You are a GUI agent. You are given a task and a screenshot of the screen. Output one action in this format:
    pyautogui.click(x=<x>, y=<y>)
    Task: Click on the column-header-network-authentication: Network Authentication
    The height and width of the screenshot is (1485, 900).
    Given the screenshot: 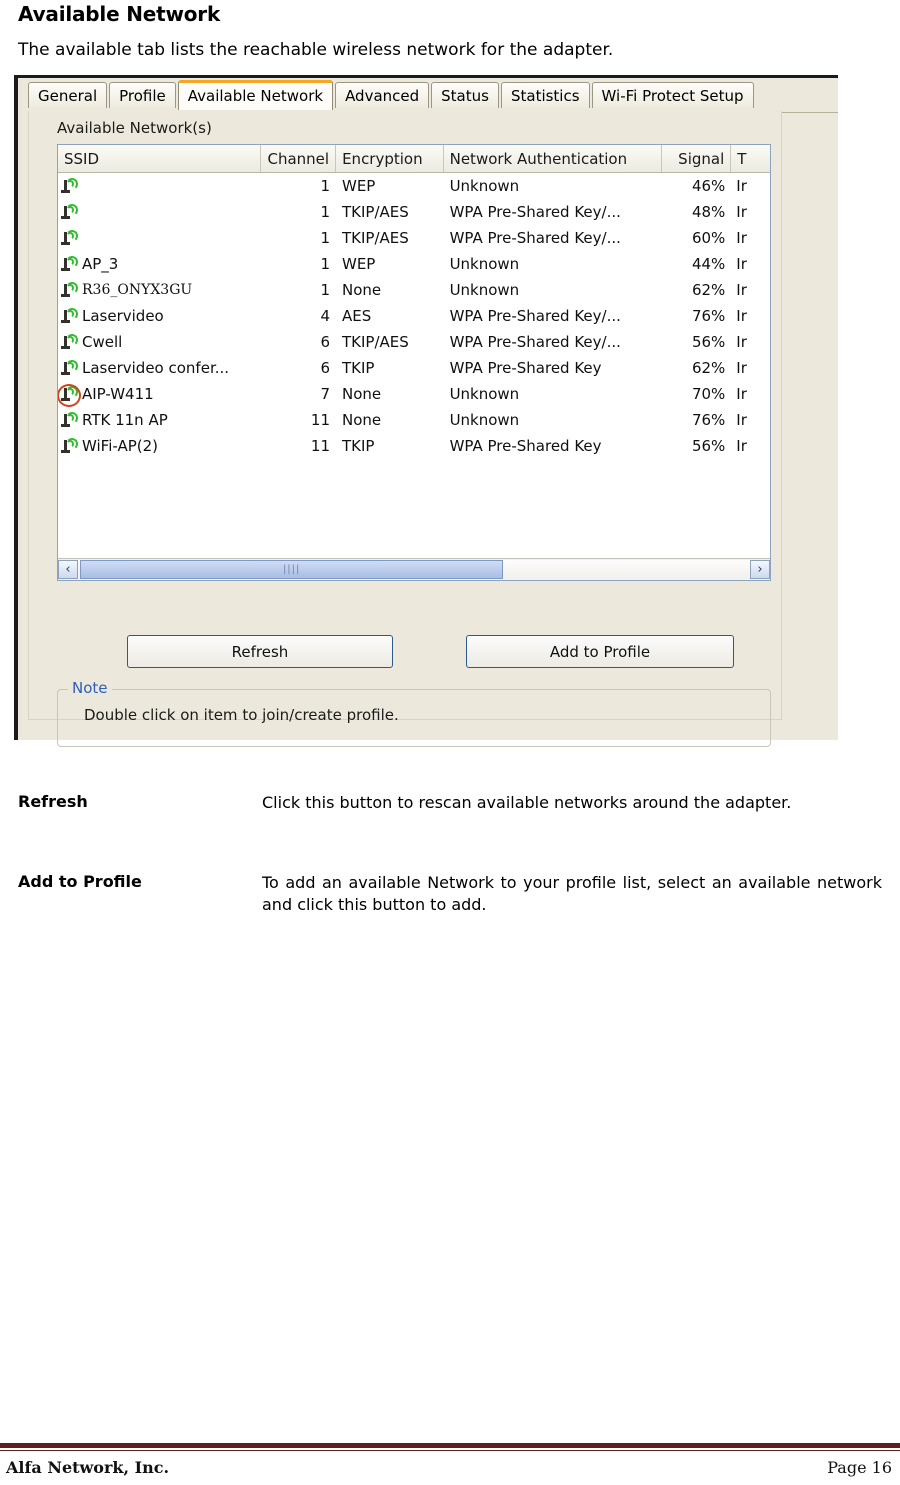 What is the action you would take?
    pyautogui.click(x=553, y=158)
    